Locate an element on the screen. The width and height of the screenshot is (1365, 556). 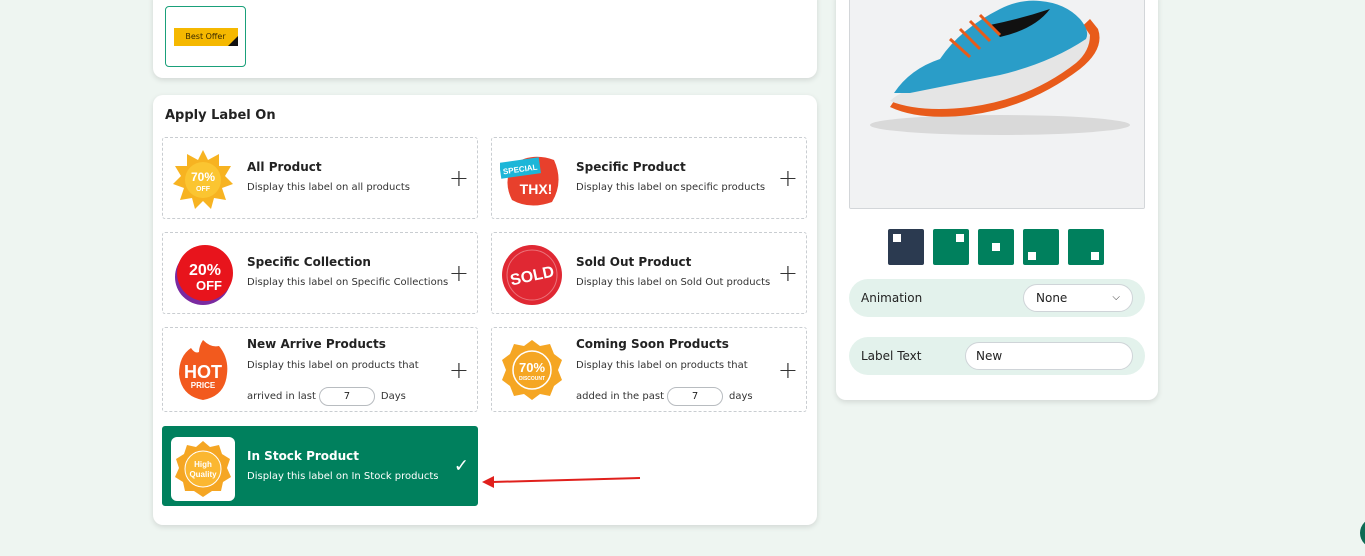
option-title: Sold Out Product is located at coordinates (634, 262).